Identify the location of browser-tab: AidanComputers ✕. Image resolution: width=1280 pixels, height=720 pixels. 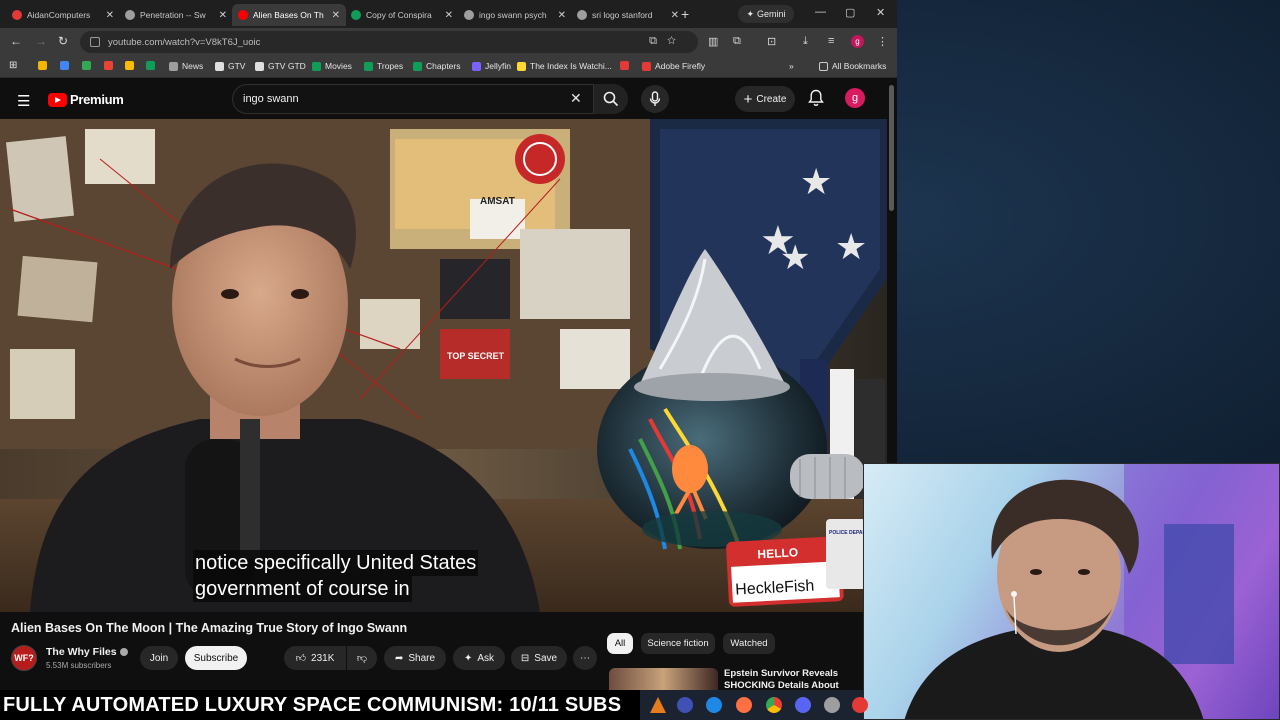
(63, 15).